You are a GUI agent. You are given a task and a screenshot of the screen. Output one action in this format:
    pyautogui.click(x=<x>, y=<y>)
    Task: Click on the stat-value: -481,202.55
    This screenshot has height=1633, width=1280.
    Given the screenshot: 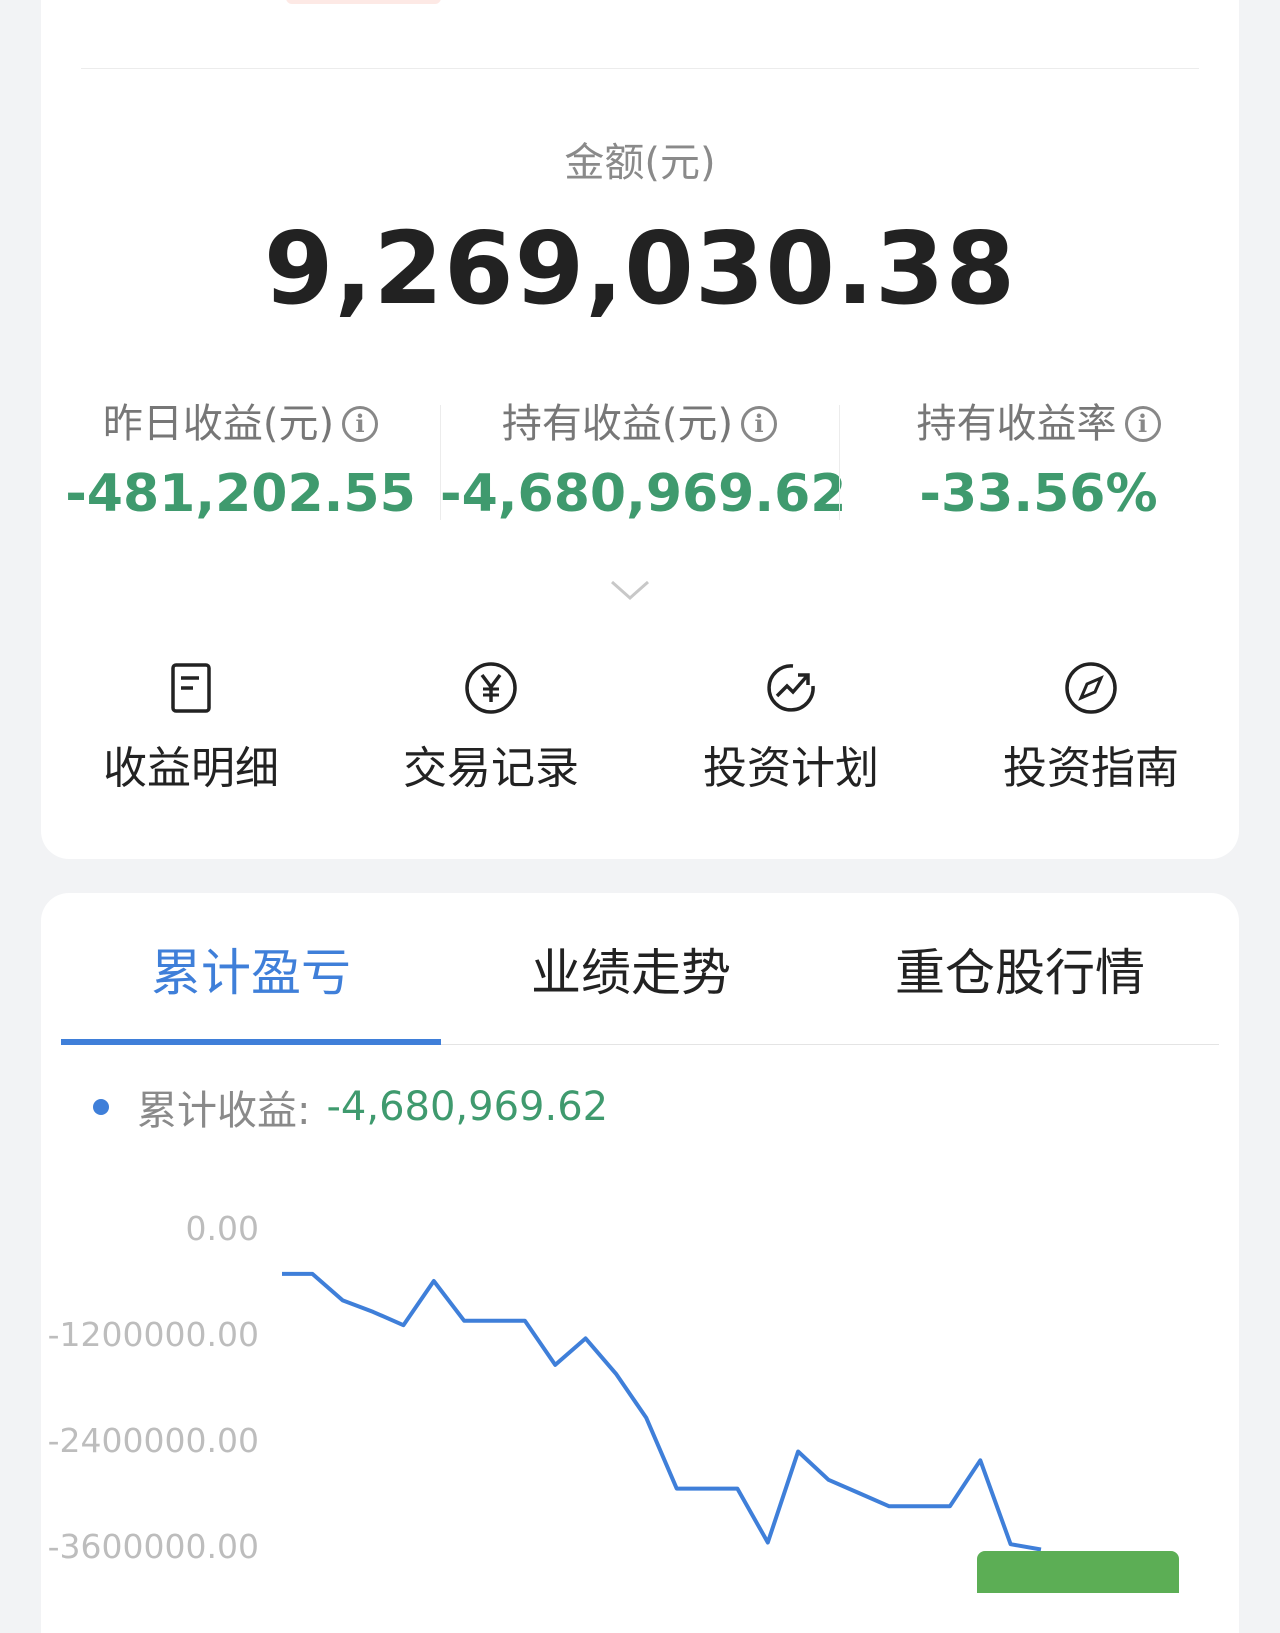 What is the action you would take?
    pyautogui.click(x=240, y=494)
    